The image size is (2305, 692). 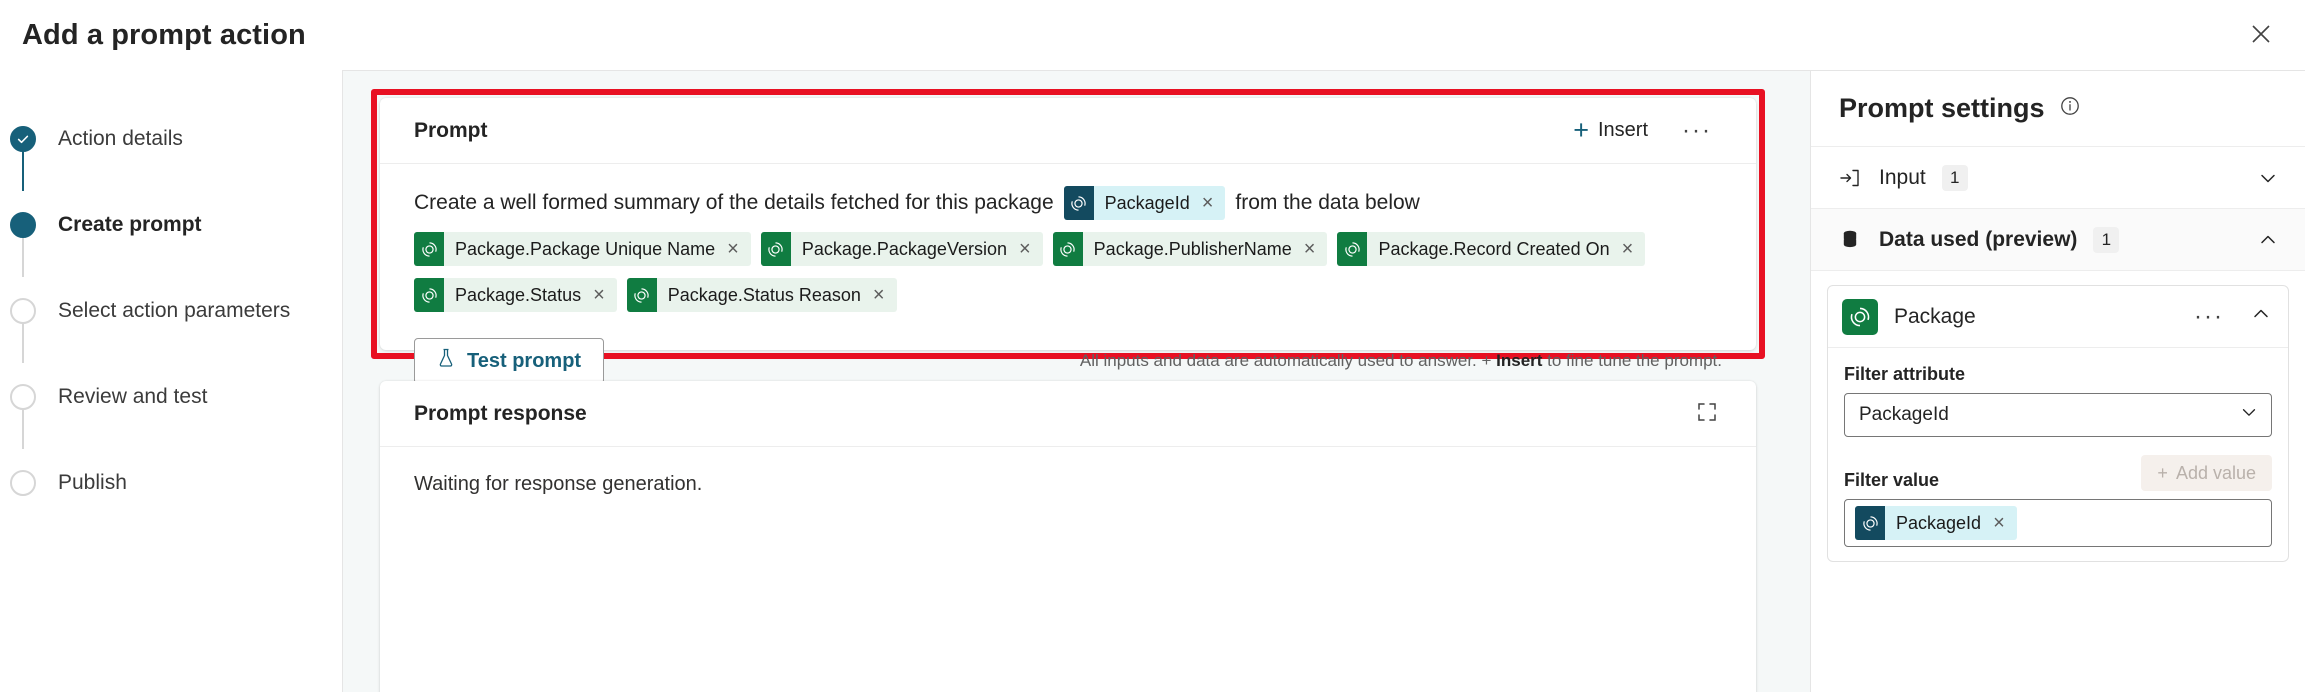 I want to click on page-title: Add a prompt action, so click(x=164, y=34).